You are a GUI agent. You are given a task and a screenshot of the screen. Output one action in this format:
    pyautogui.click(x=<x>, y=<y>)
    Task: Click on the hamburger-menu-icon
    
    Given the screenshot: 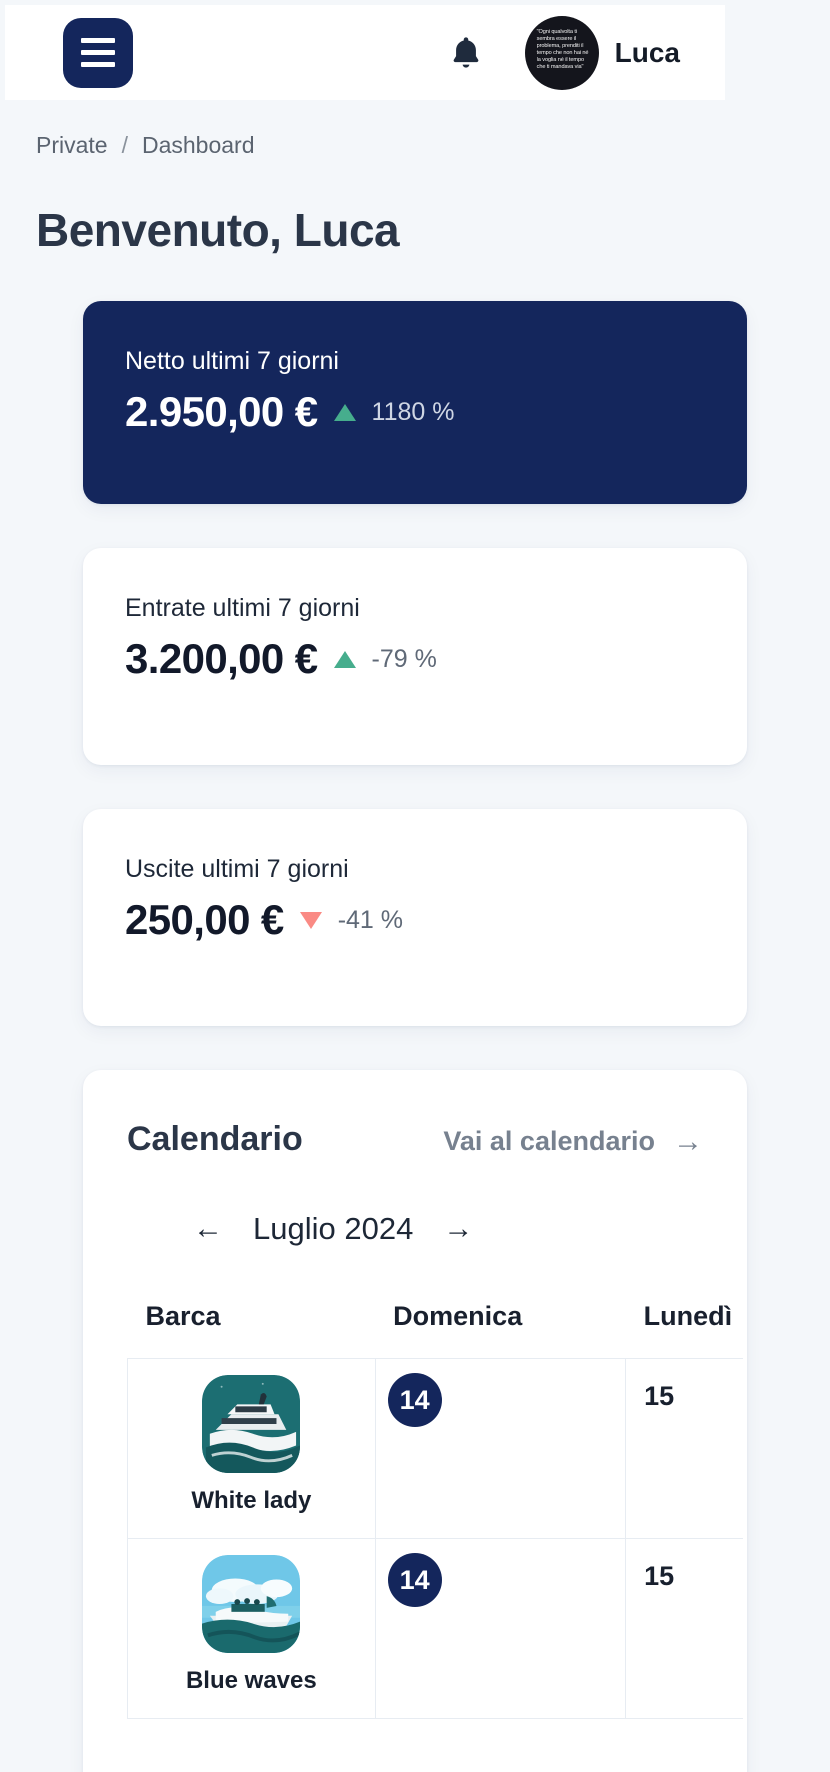 What is the action you would take?
    pyautogui.click(x=98, y=52)
    